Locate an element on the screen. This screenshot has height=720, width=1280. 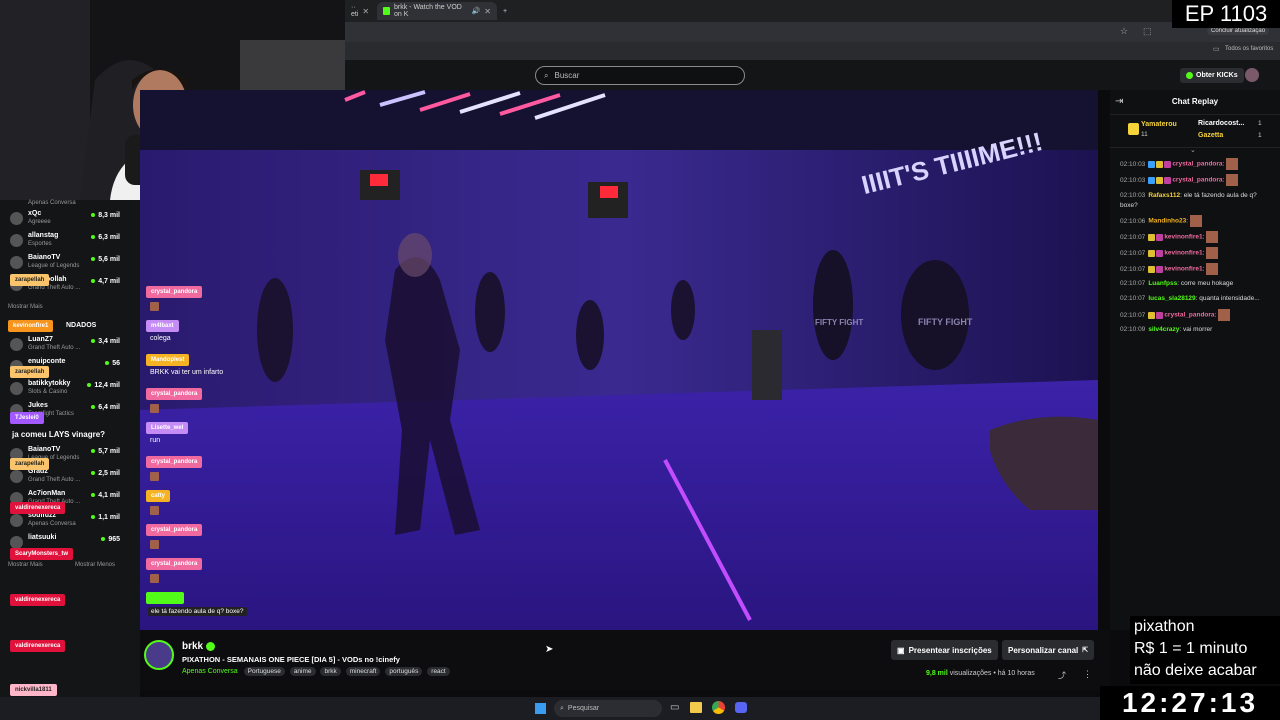
get-kicks-button: Obter KICKs is located at coordinates (1212, 75).